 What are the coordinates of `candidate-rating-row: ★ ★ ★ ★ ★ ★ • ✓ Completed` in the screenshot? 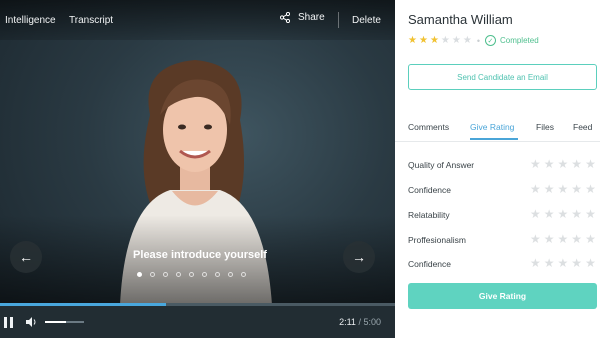 It's located at (473, 40).